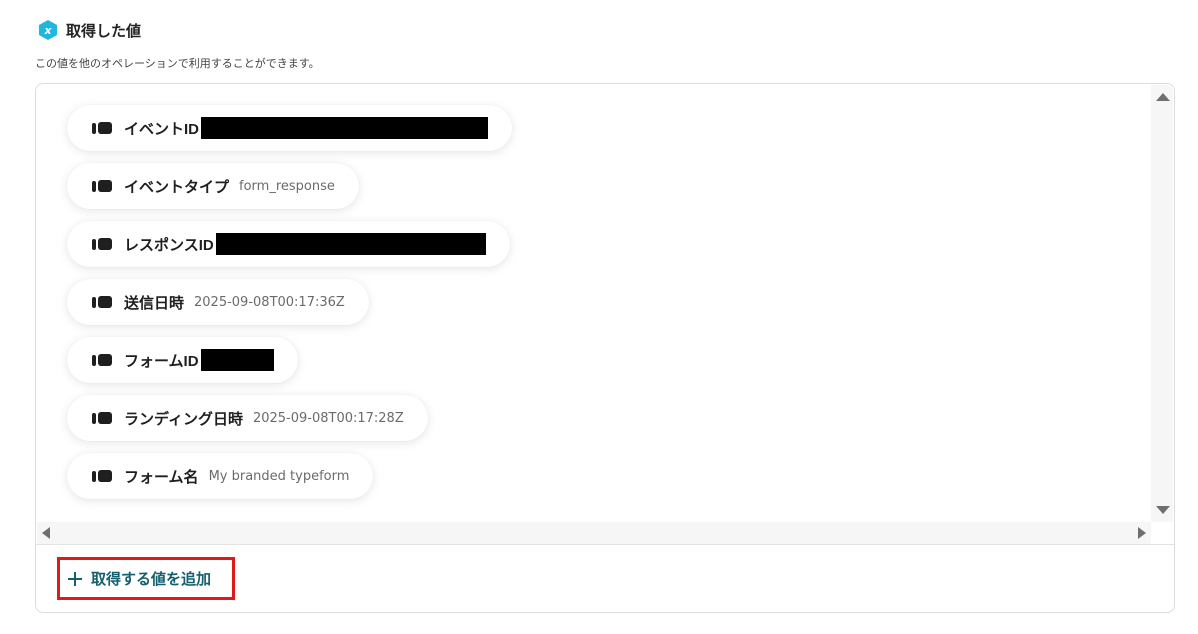  What do you see at coordinates (287, 186) in the screenshot?
I see `chip-value: form_response` at bounding box center [287, 186].